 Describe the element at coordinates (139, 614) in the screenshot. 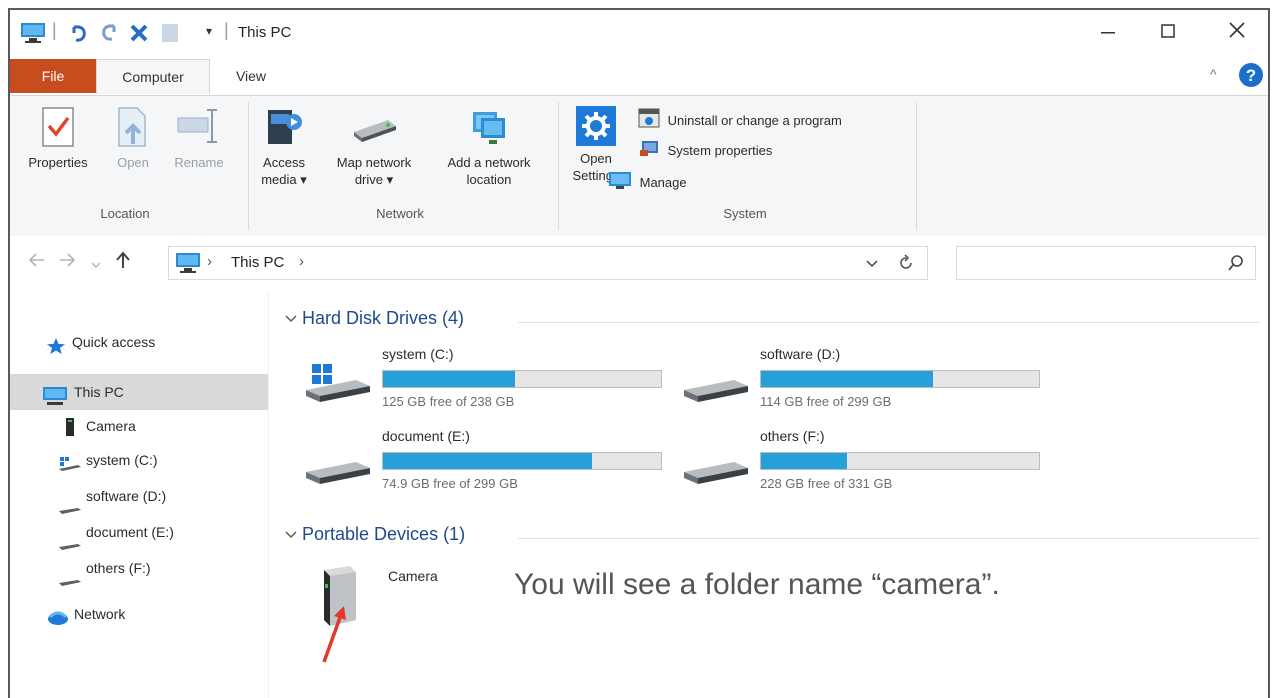

I see `nav-network: Network` at that location.